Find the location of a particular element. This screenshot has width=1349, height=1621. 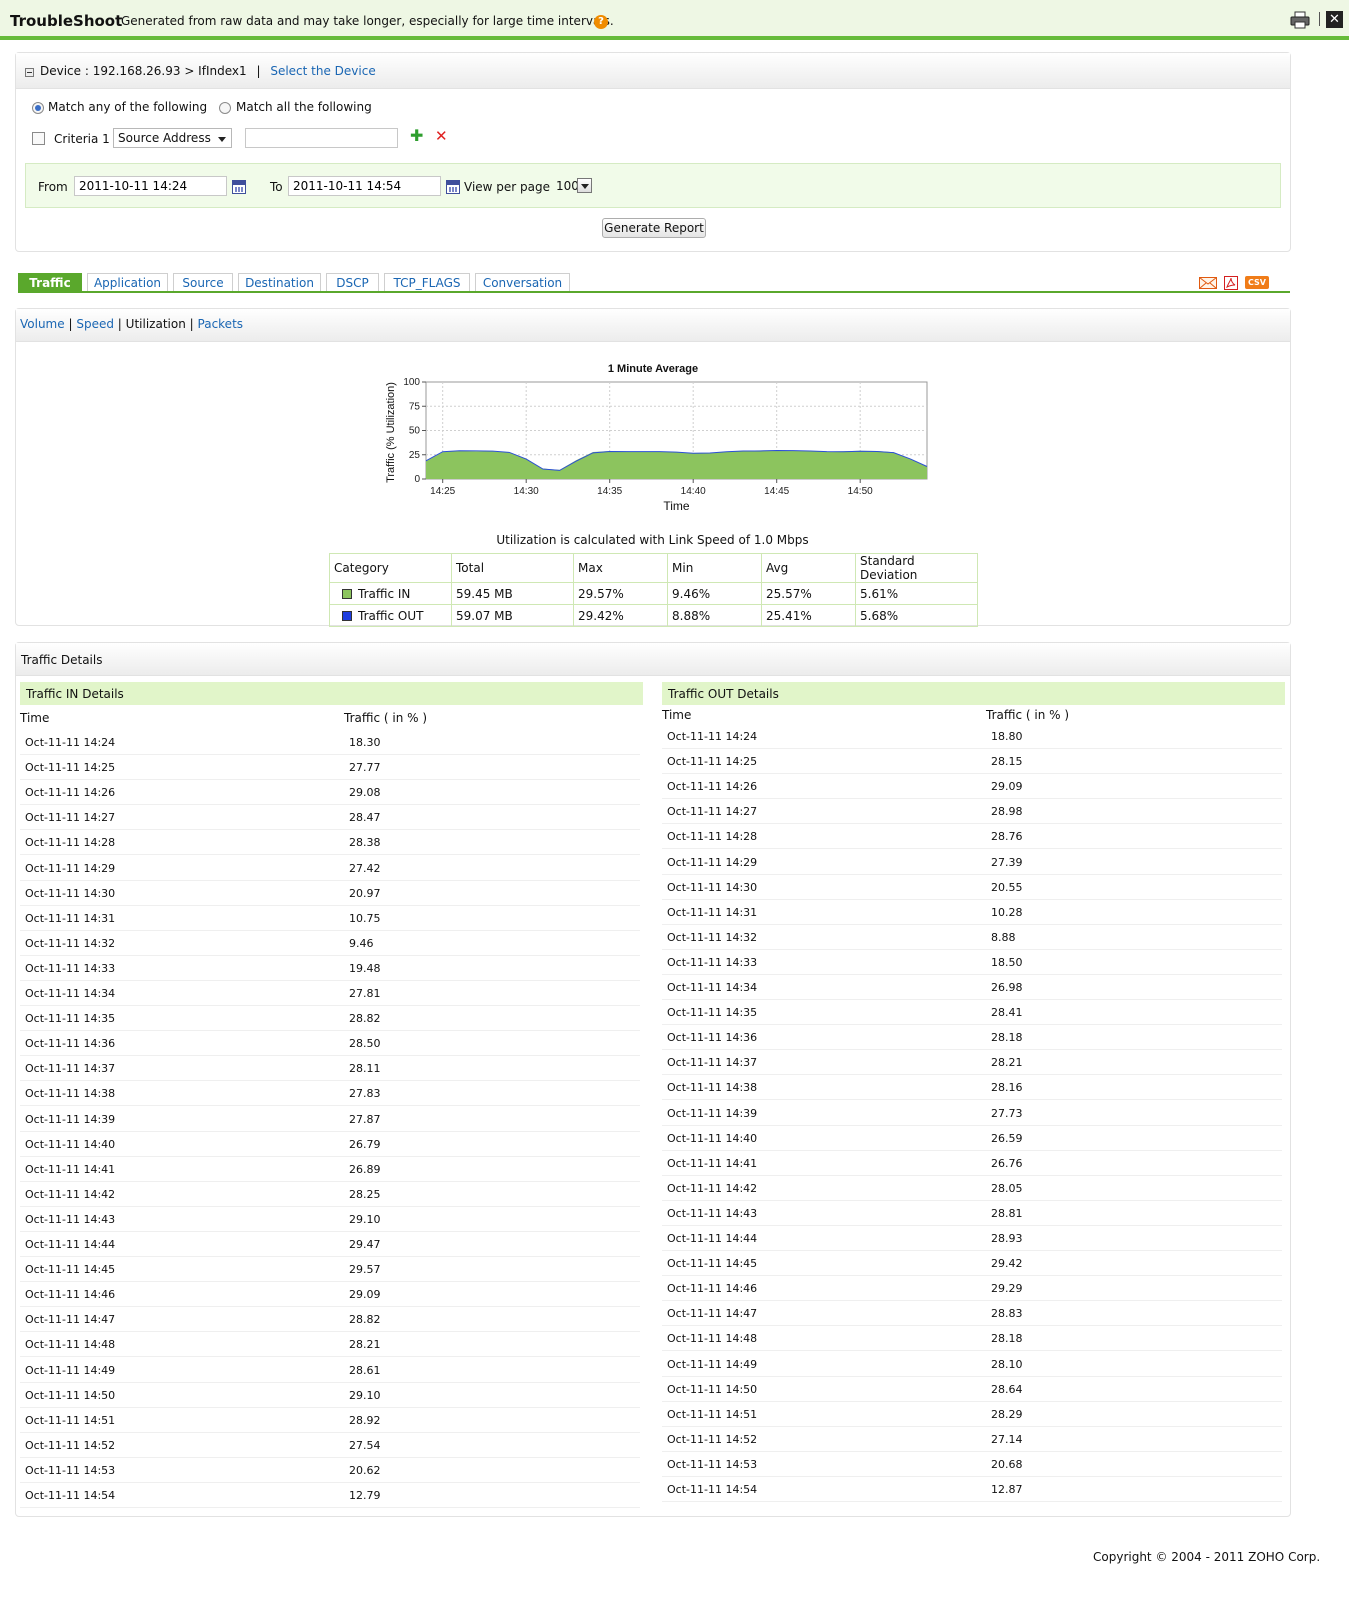

row-value: 28.50 is located at coordinates (365, 1044).